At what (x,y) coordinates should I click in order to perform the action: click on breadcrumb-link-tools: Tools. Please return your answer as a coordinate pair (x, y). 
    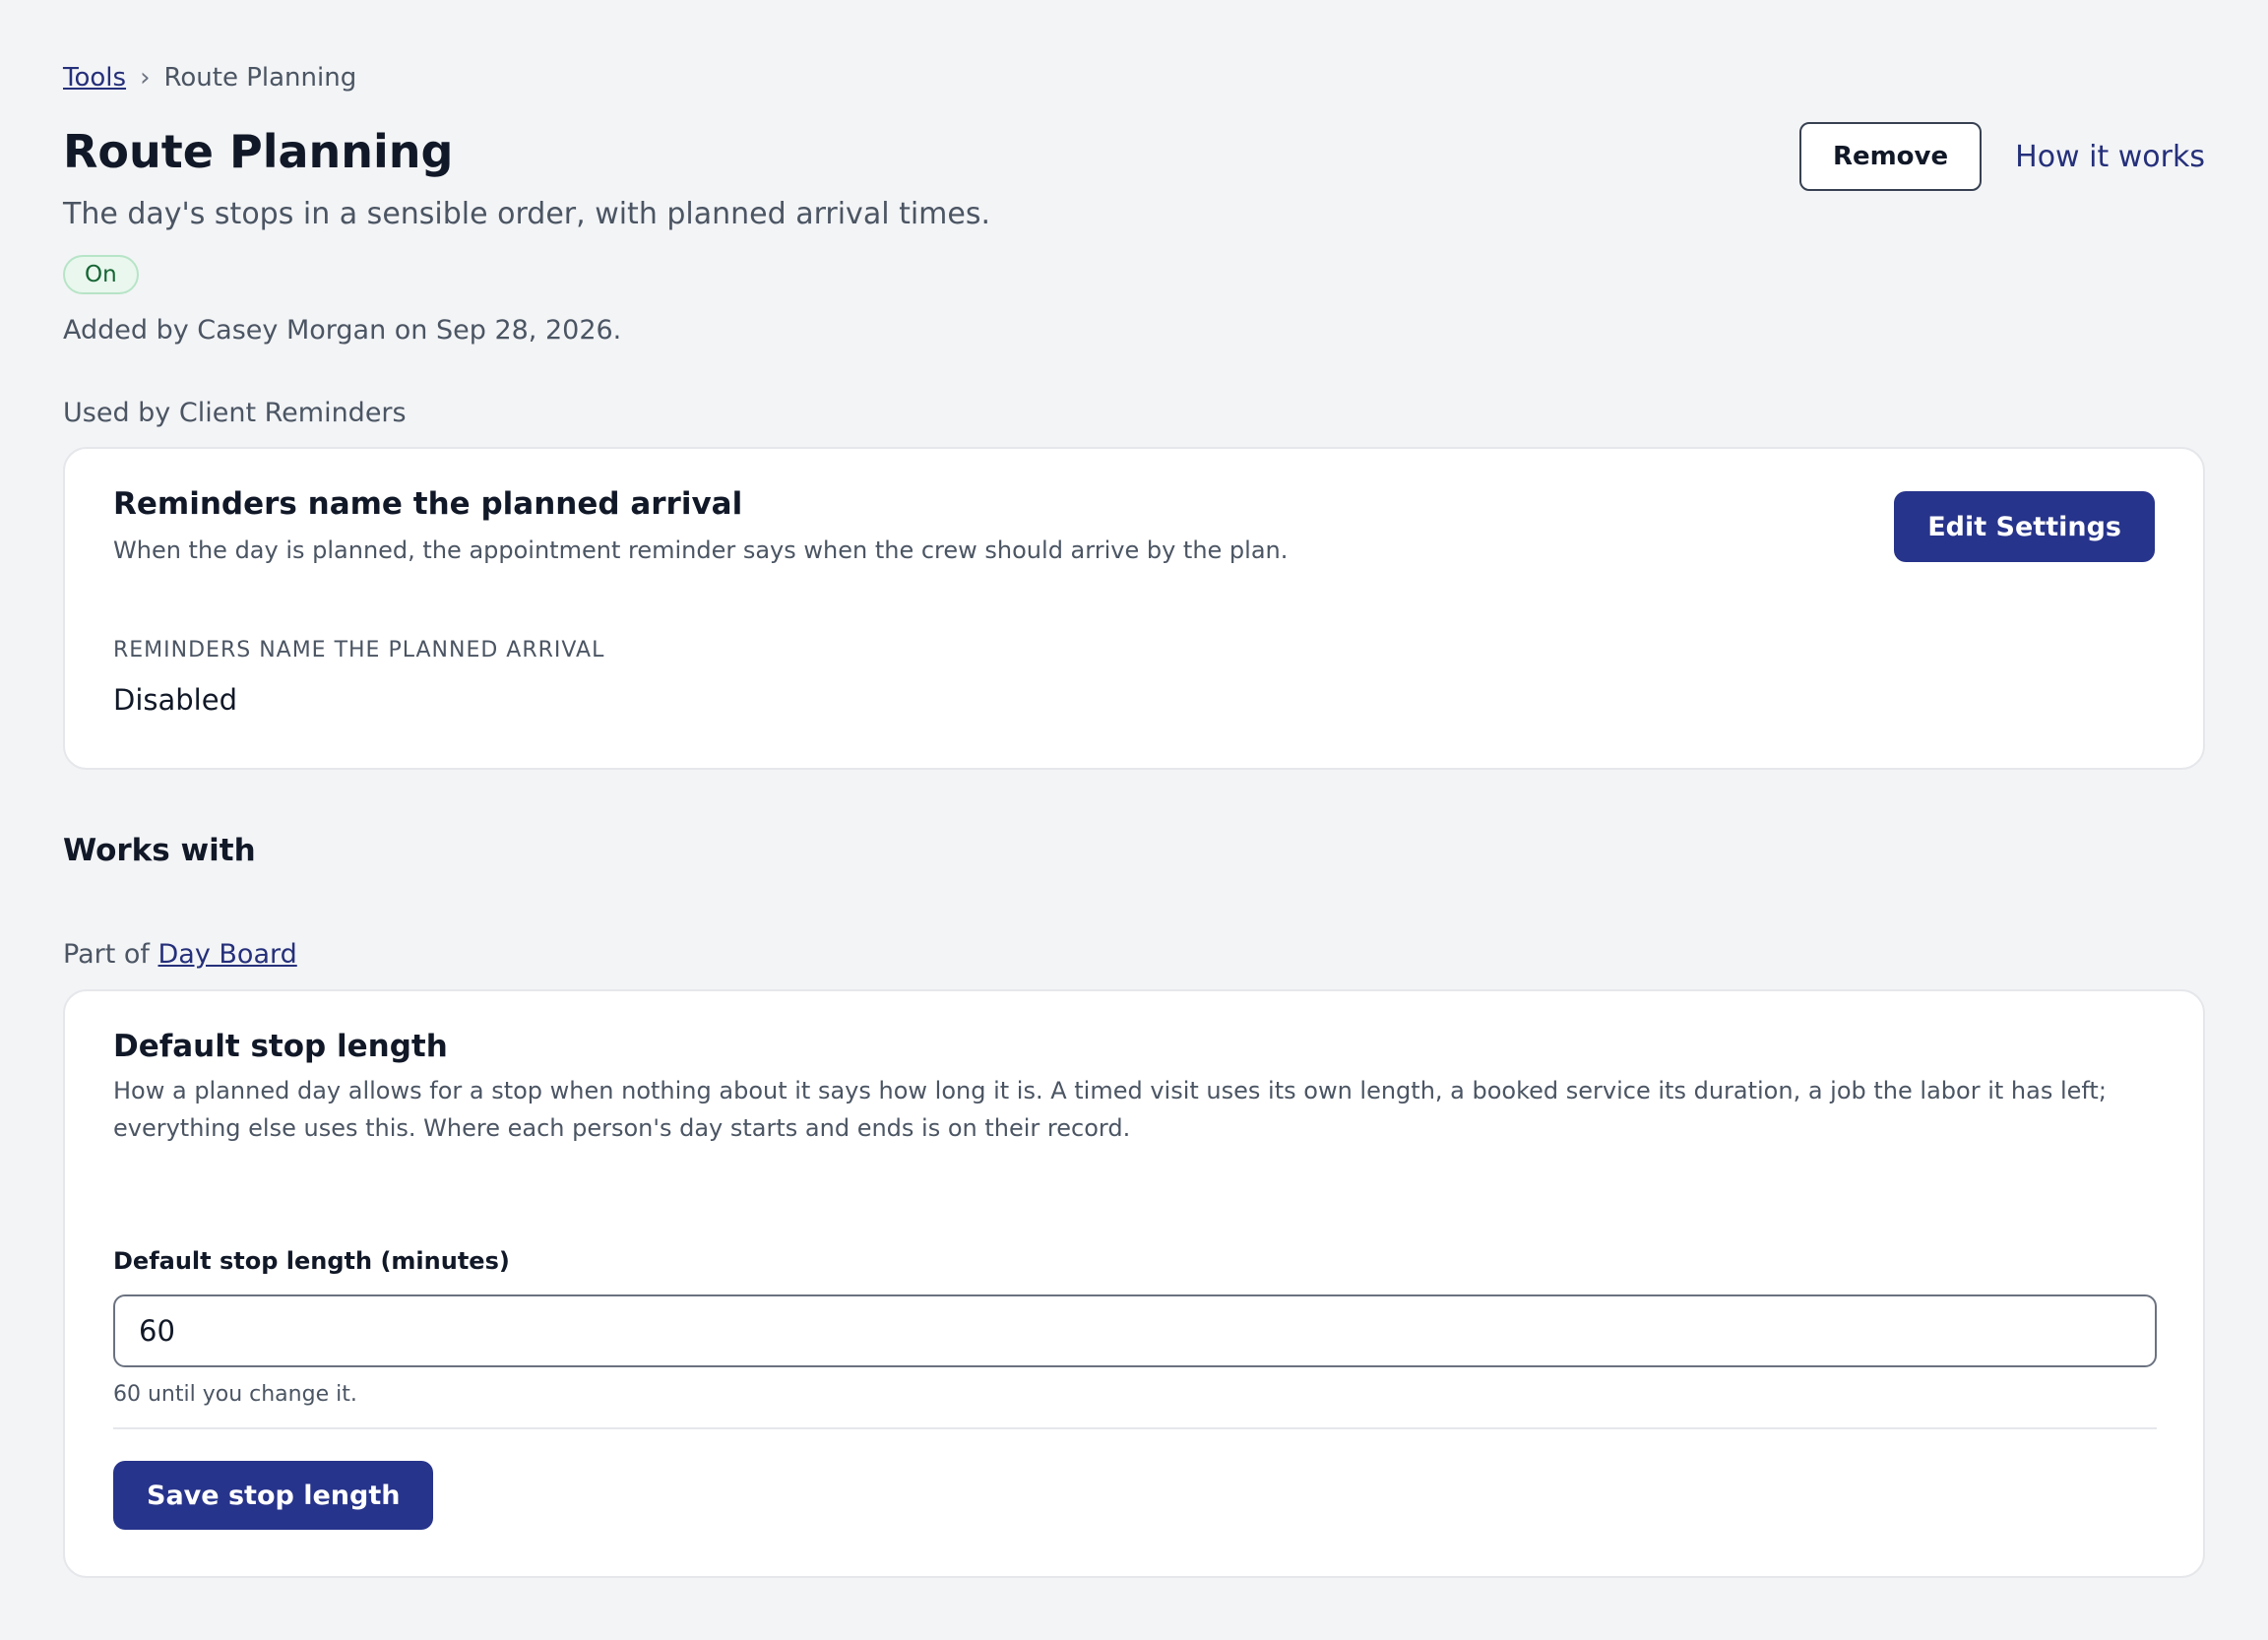
    Looking at the image, I should click on (94, 78).